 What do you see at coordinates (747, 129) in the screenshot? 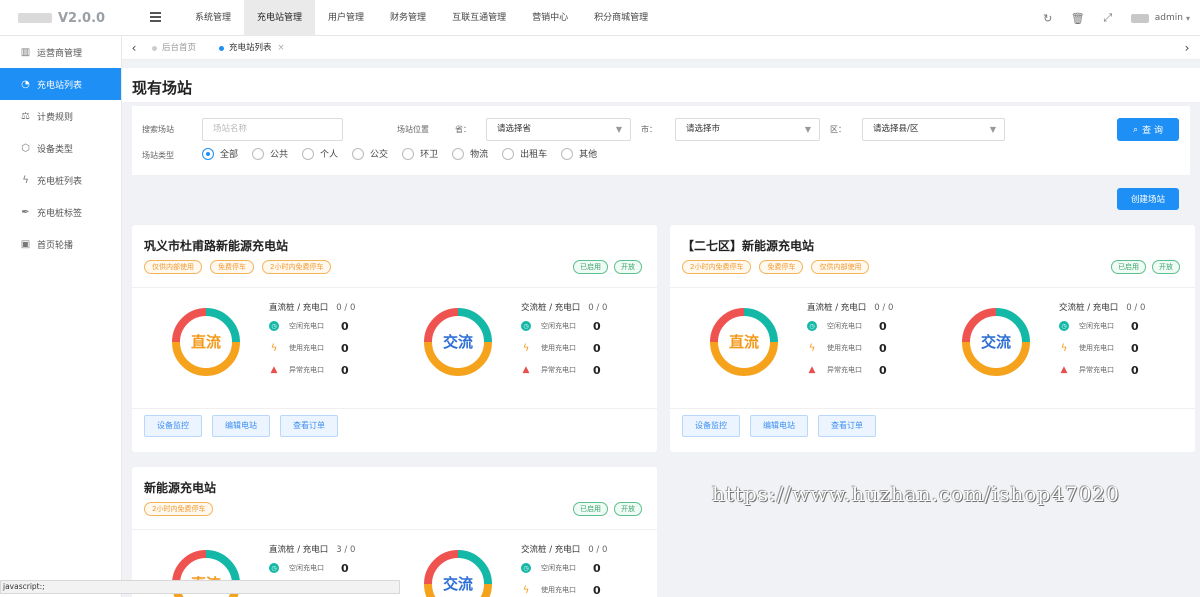
I see `city-select: 请选择市 ▼` at bounding box center [747, 129].